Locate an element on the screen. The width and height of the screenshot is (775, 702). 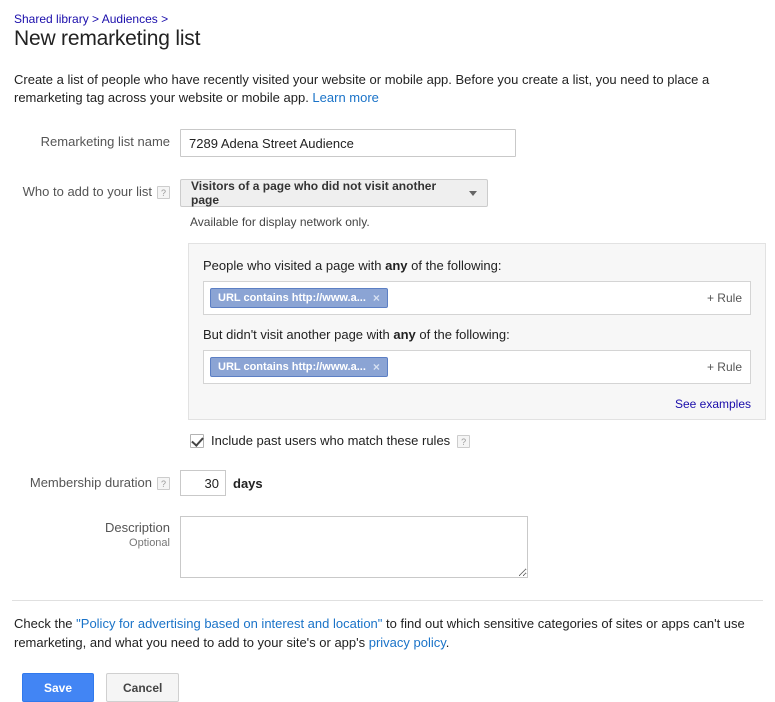
row-description: Description Optional is located at coordinates (387, 547).